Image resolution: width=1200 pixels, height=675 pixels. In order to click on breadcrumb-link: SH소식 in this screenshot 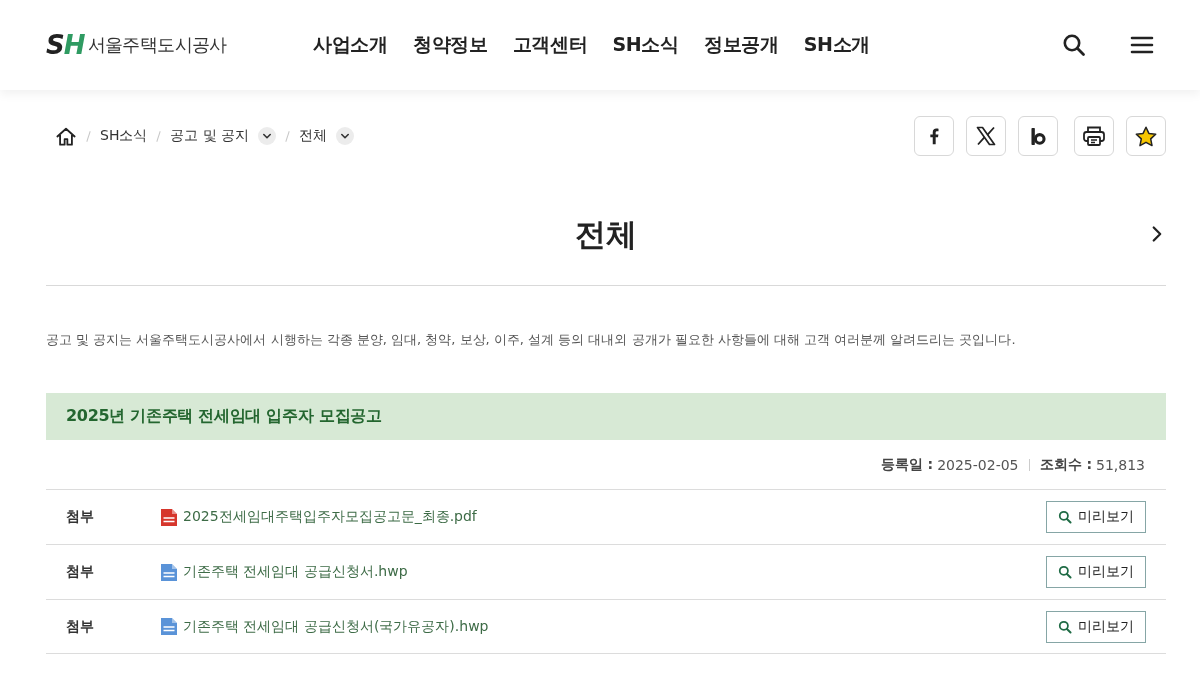, I will do `click(124, 136)`.